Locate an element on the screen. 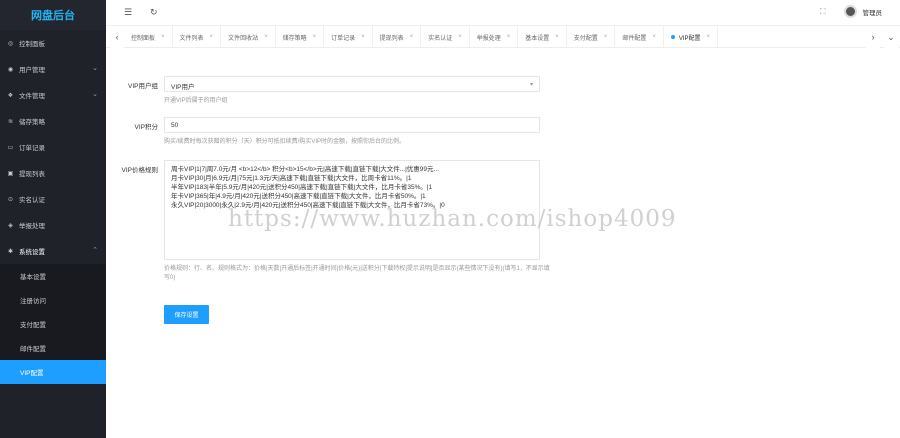 Image resolution: width=900 pixels, height=438 pixels. sidebar-item-label: 提现列表 is located at coordinates (32, 174).